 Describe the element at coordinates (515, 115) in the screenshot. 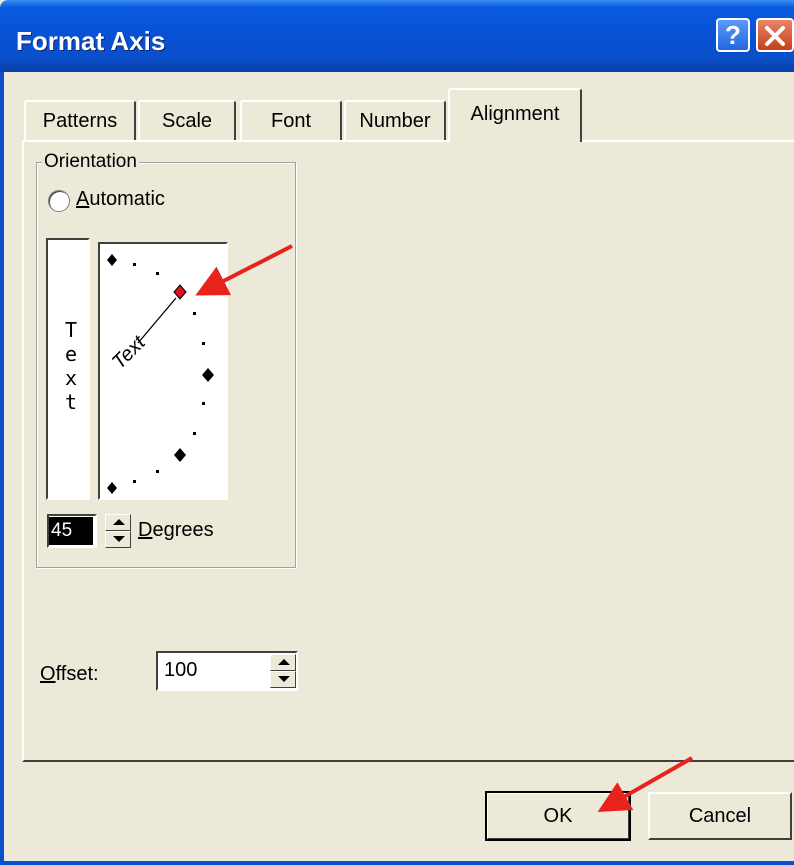

I see `tab-alignment: Alignment` at that location.